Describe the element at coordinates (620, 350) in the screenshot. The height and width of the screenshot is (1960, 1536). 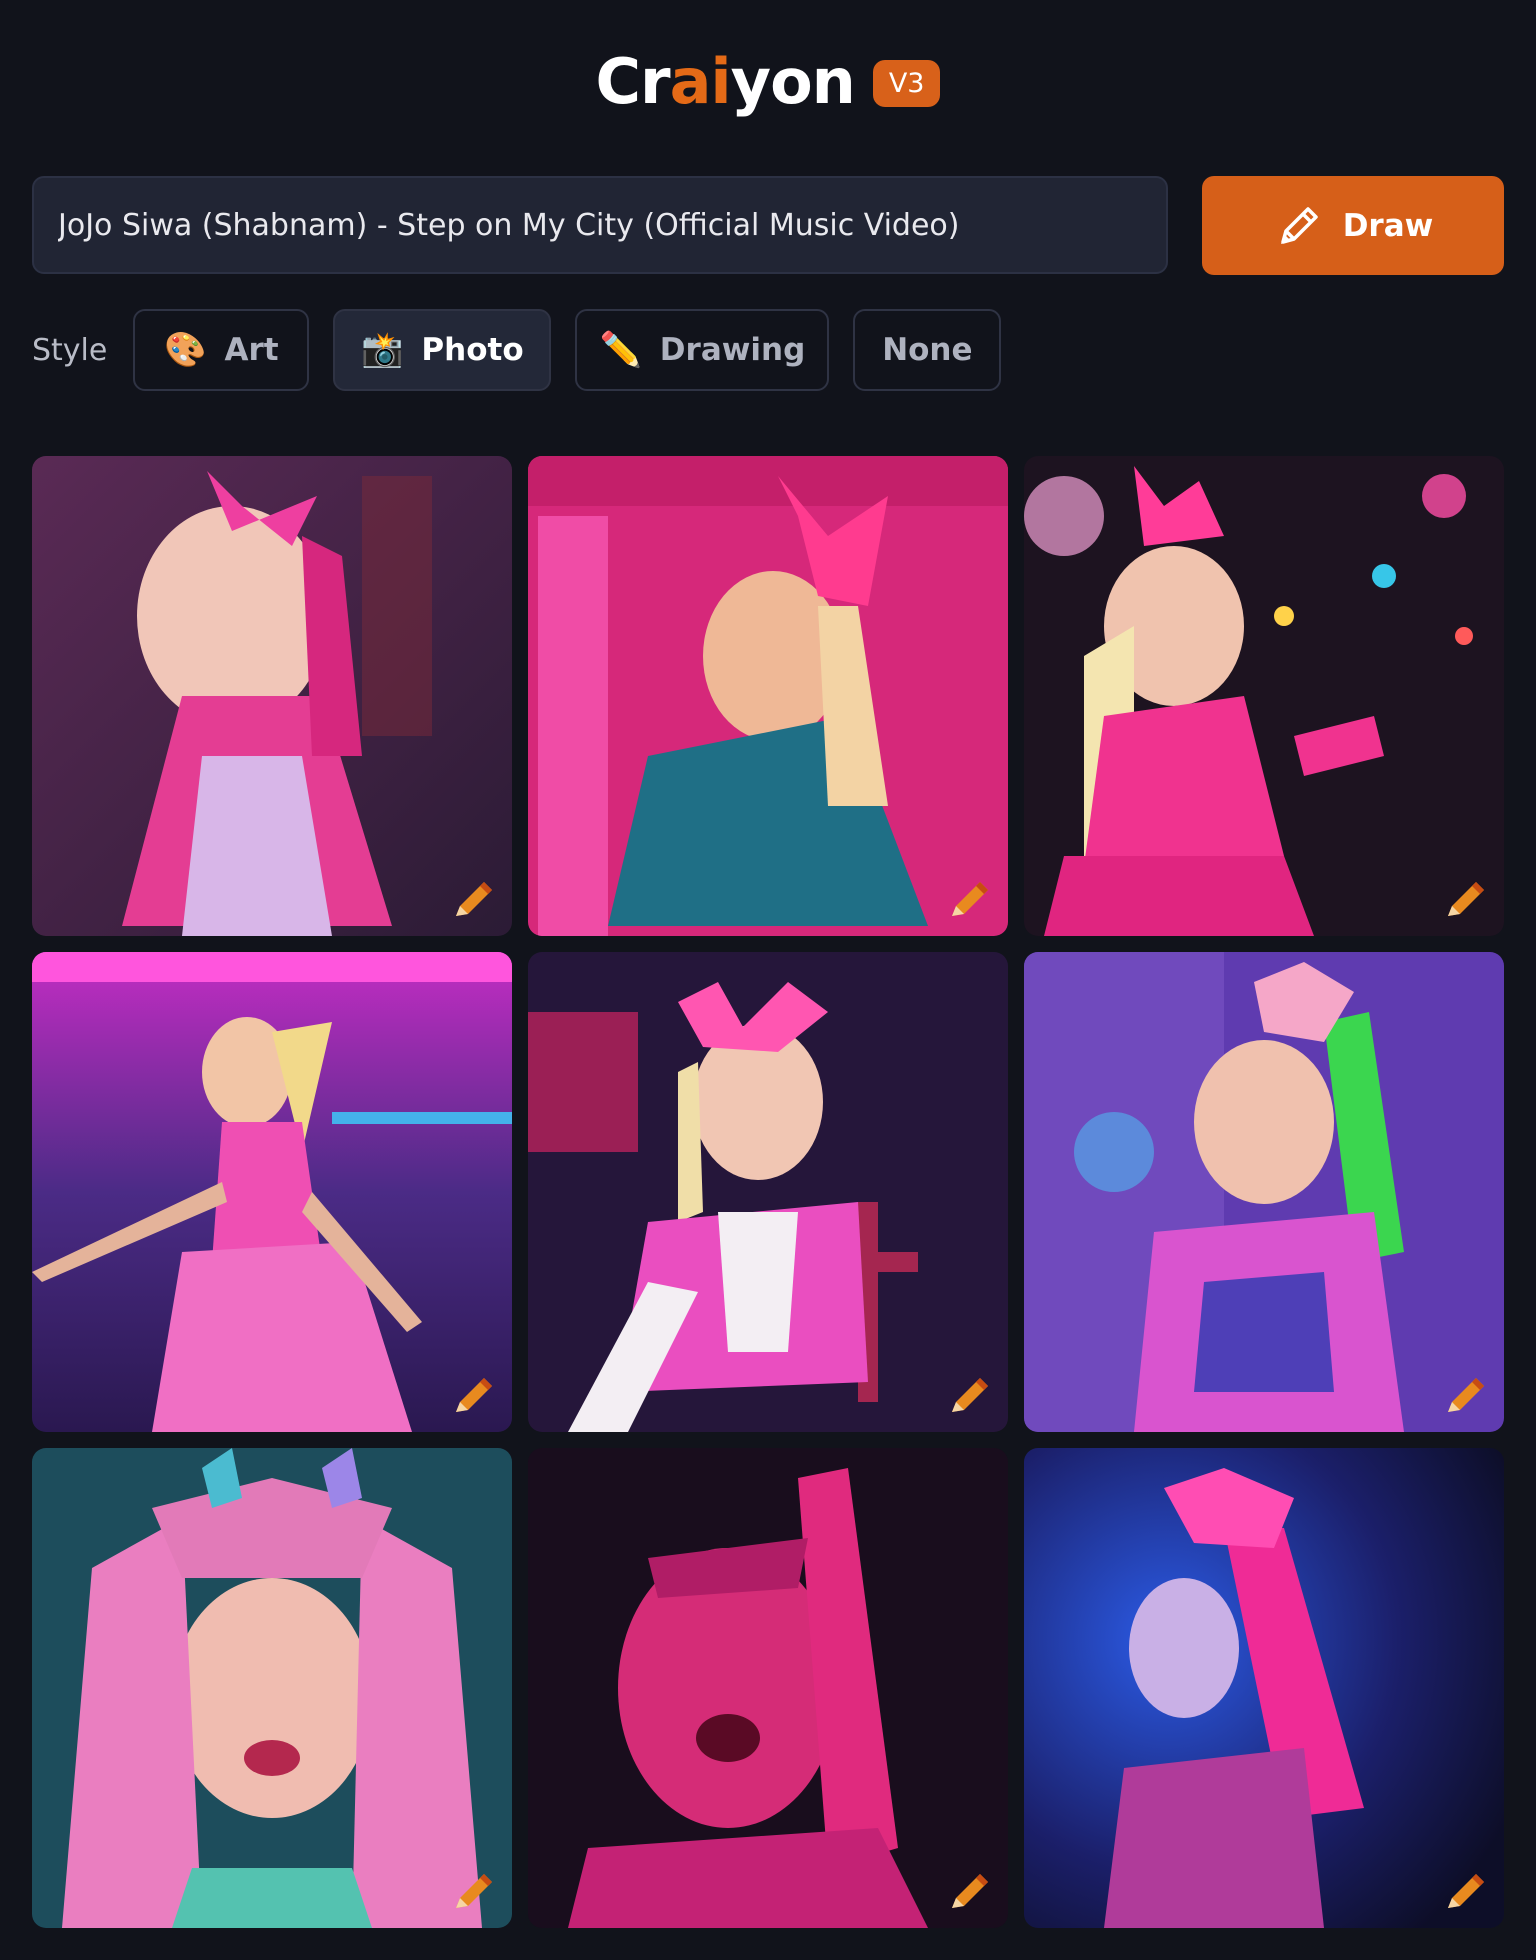
I see `pencil-icon: ✏️` at that location.